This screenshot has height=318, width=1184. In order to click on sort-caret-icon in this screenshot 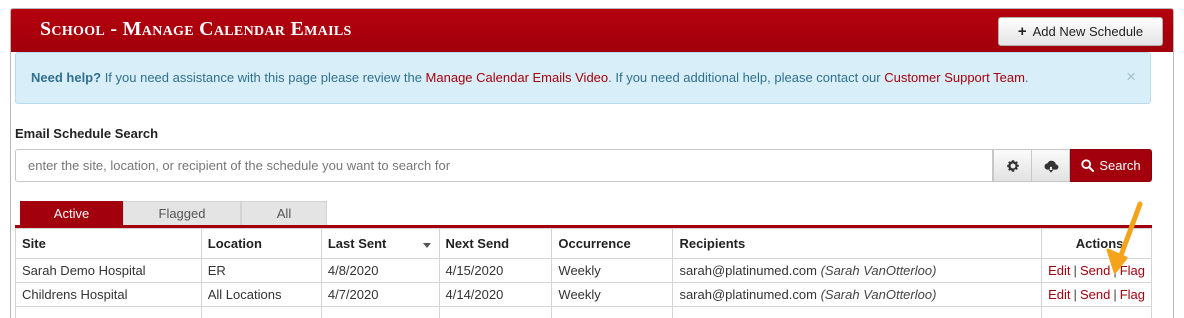, I will do `click(426, 245)`.